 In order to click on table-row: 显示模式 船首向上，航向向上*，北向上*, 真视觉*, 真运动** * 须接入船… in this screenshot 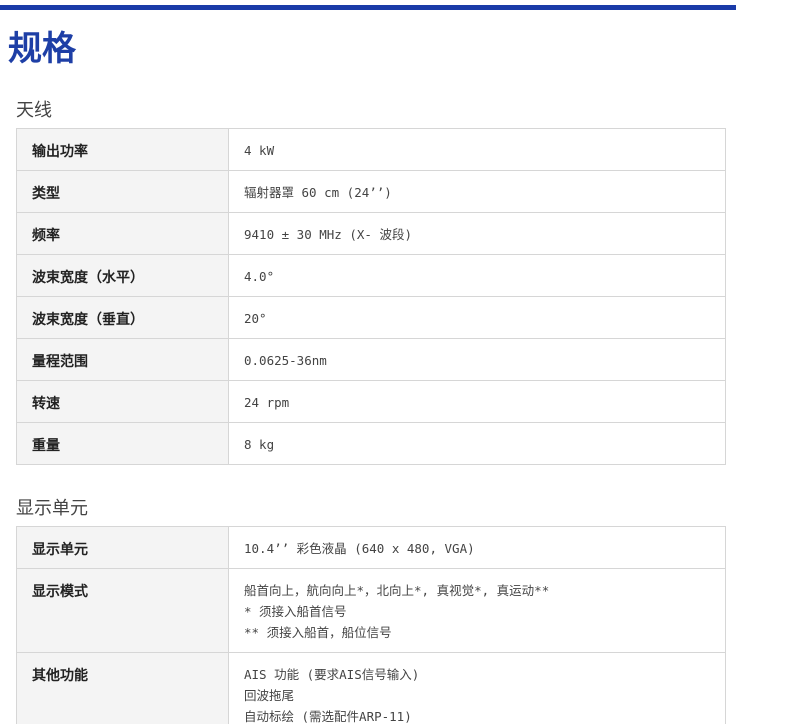, I will do `click(371, 610)`.